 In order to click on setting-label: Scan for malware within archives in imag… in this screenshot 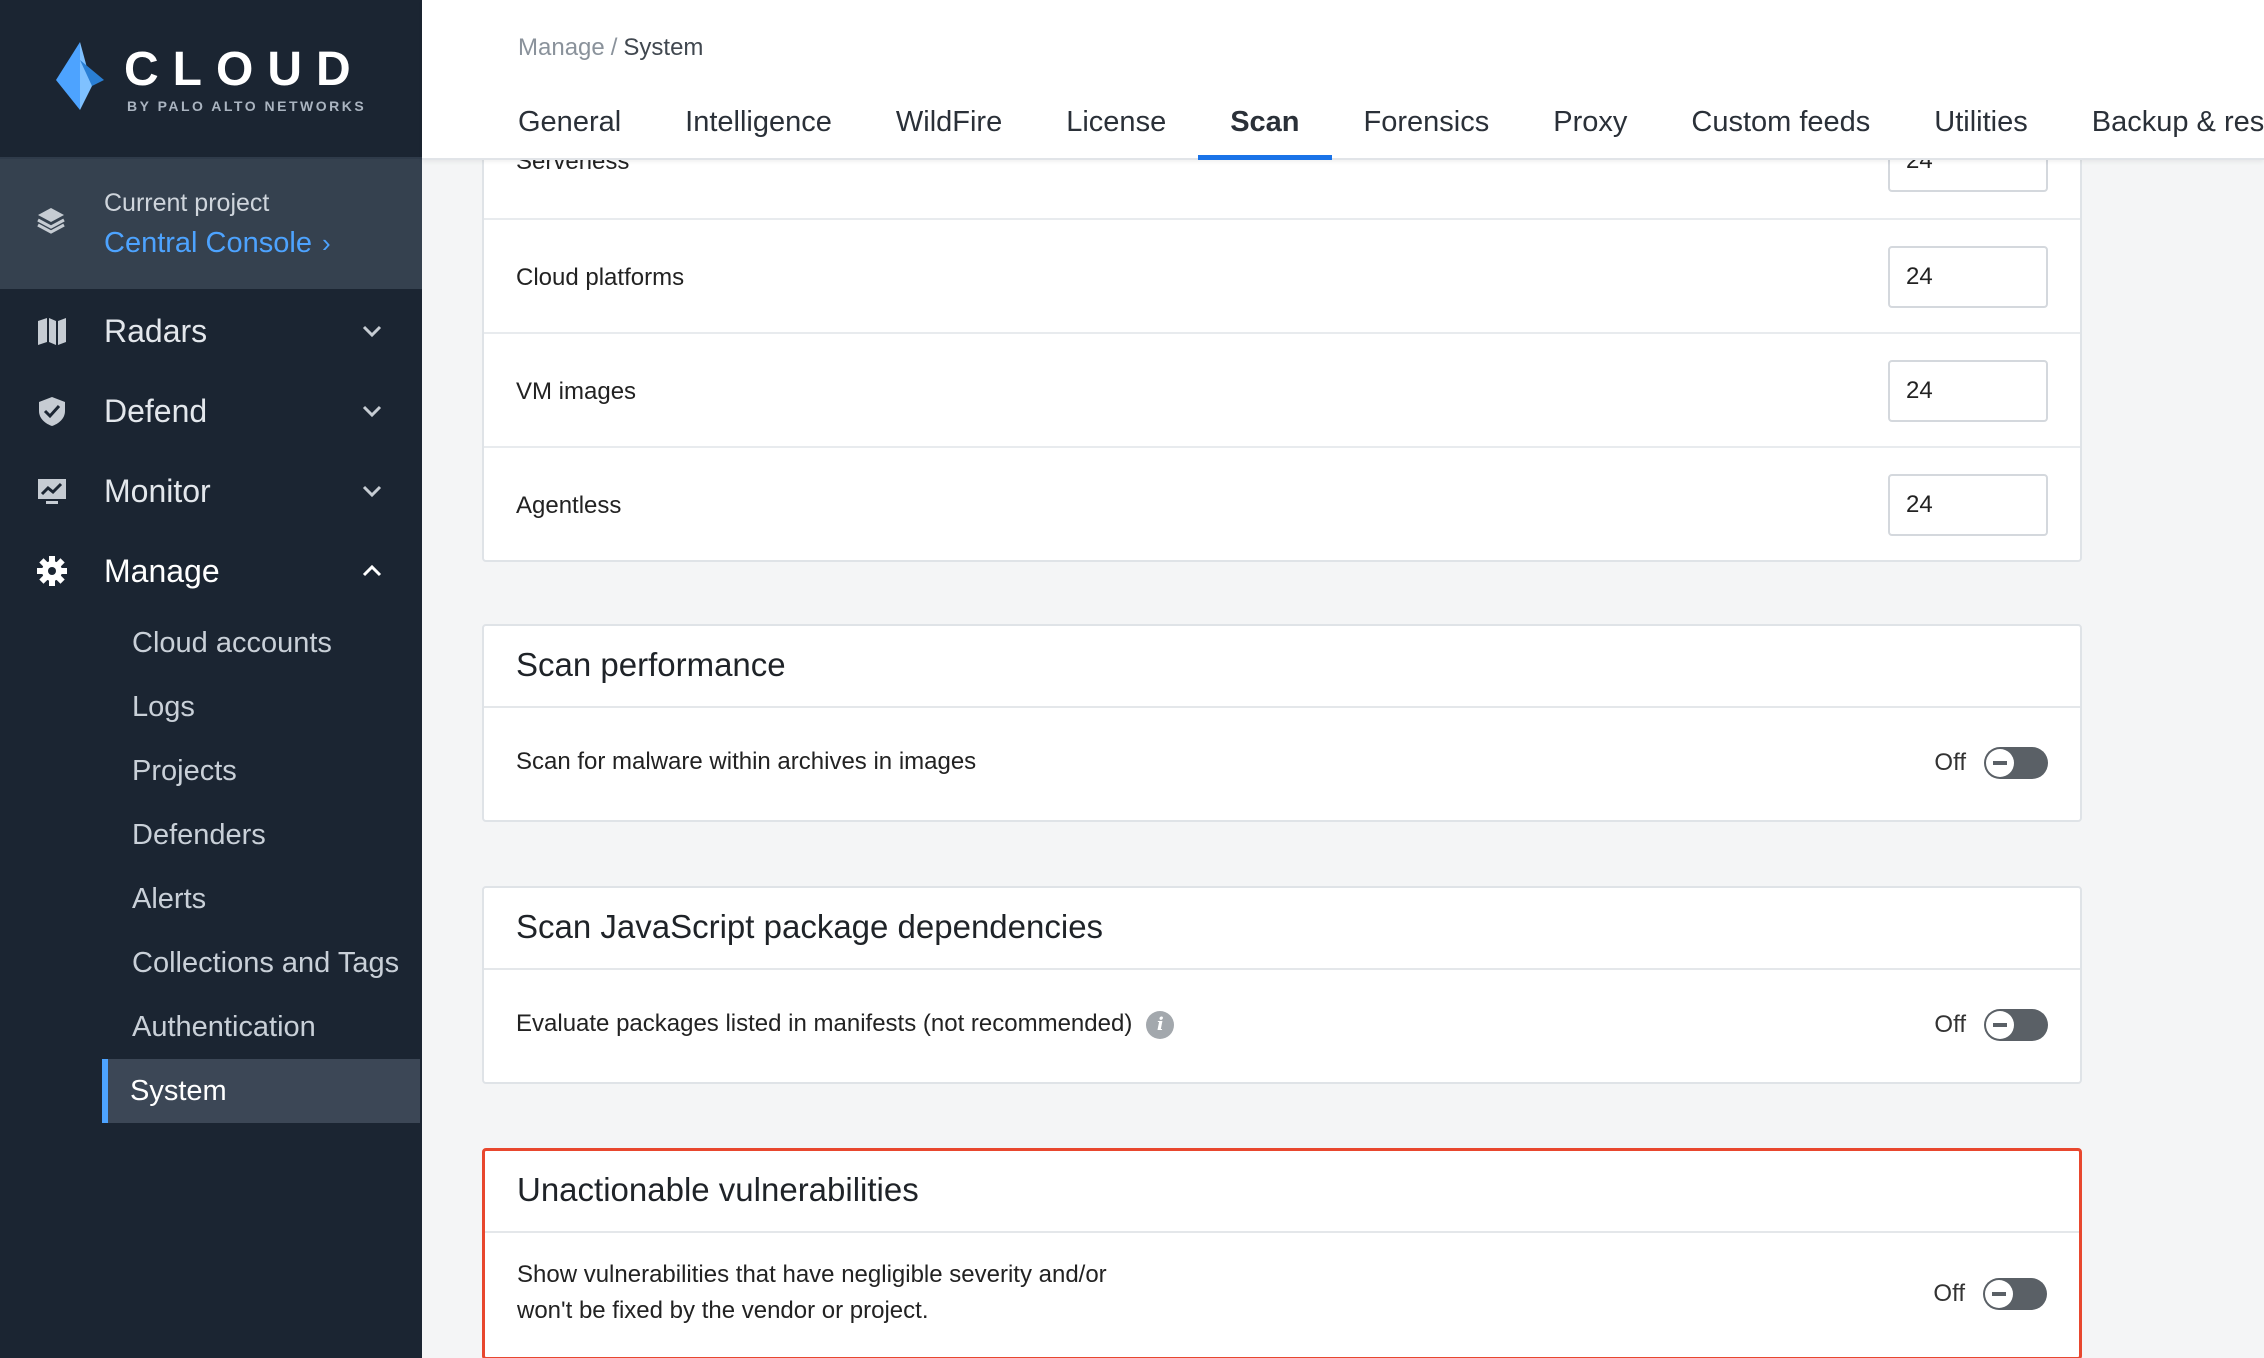, I will do `click(746, 761)`.